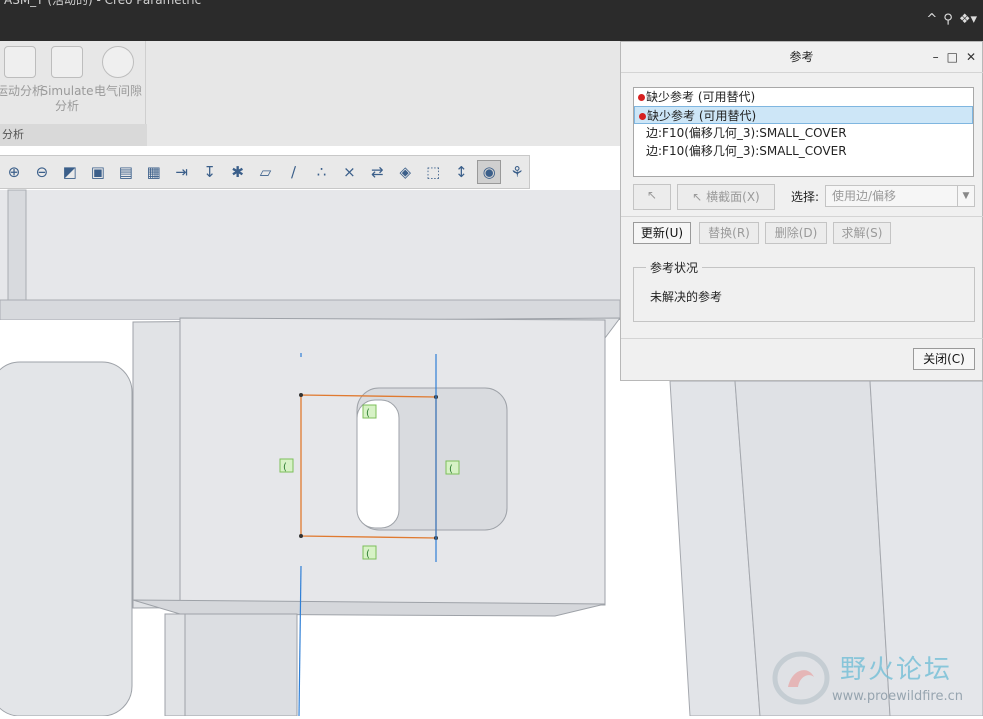 The height and width of the screenshot is (719, 983). I want to click on list-item-selected: 缺少参考 (可用替代), so click(803, 115).